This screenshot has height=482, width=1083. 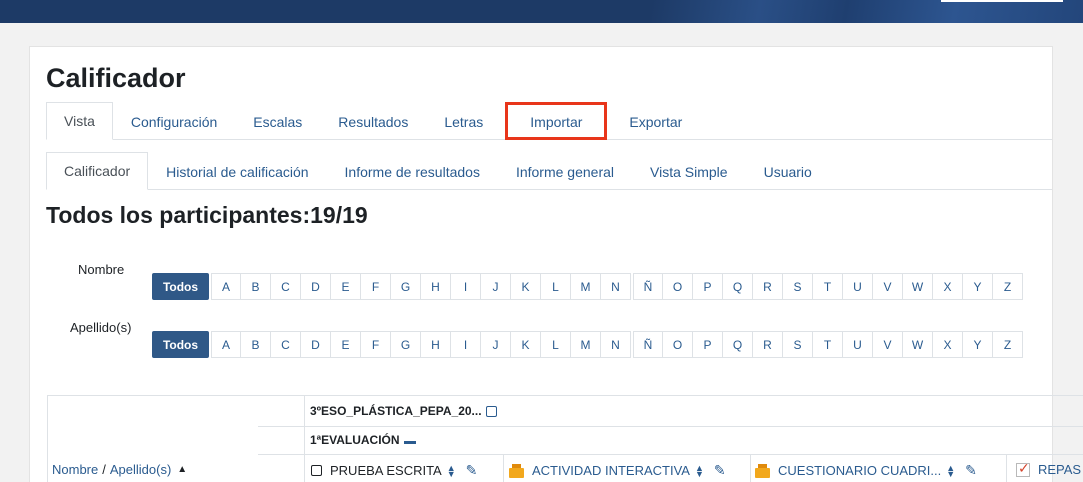 What do you see at coordinates (466, 286) in the screenshot?
I see `first-filter-letter: I` at bounding box center [466, 286].